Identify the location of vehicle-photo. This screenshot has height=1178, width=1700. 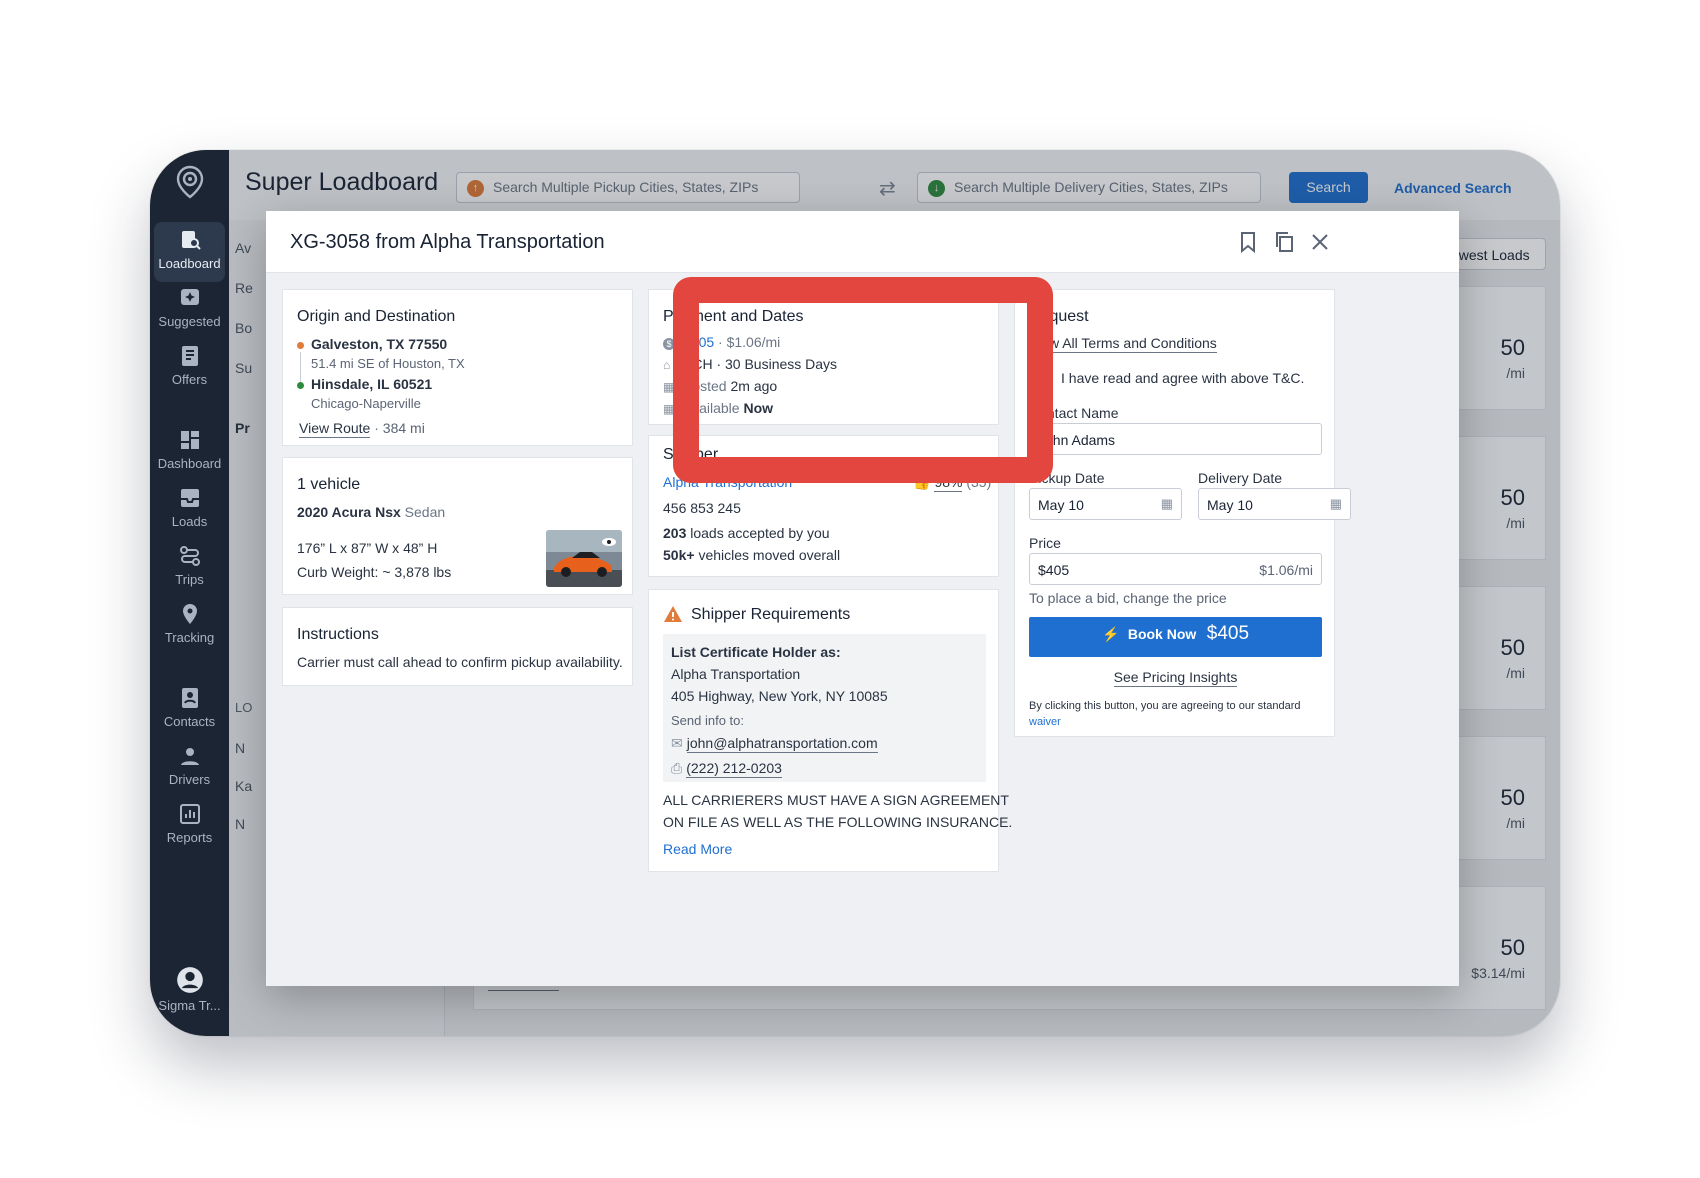
(584, 558).